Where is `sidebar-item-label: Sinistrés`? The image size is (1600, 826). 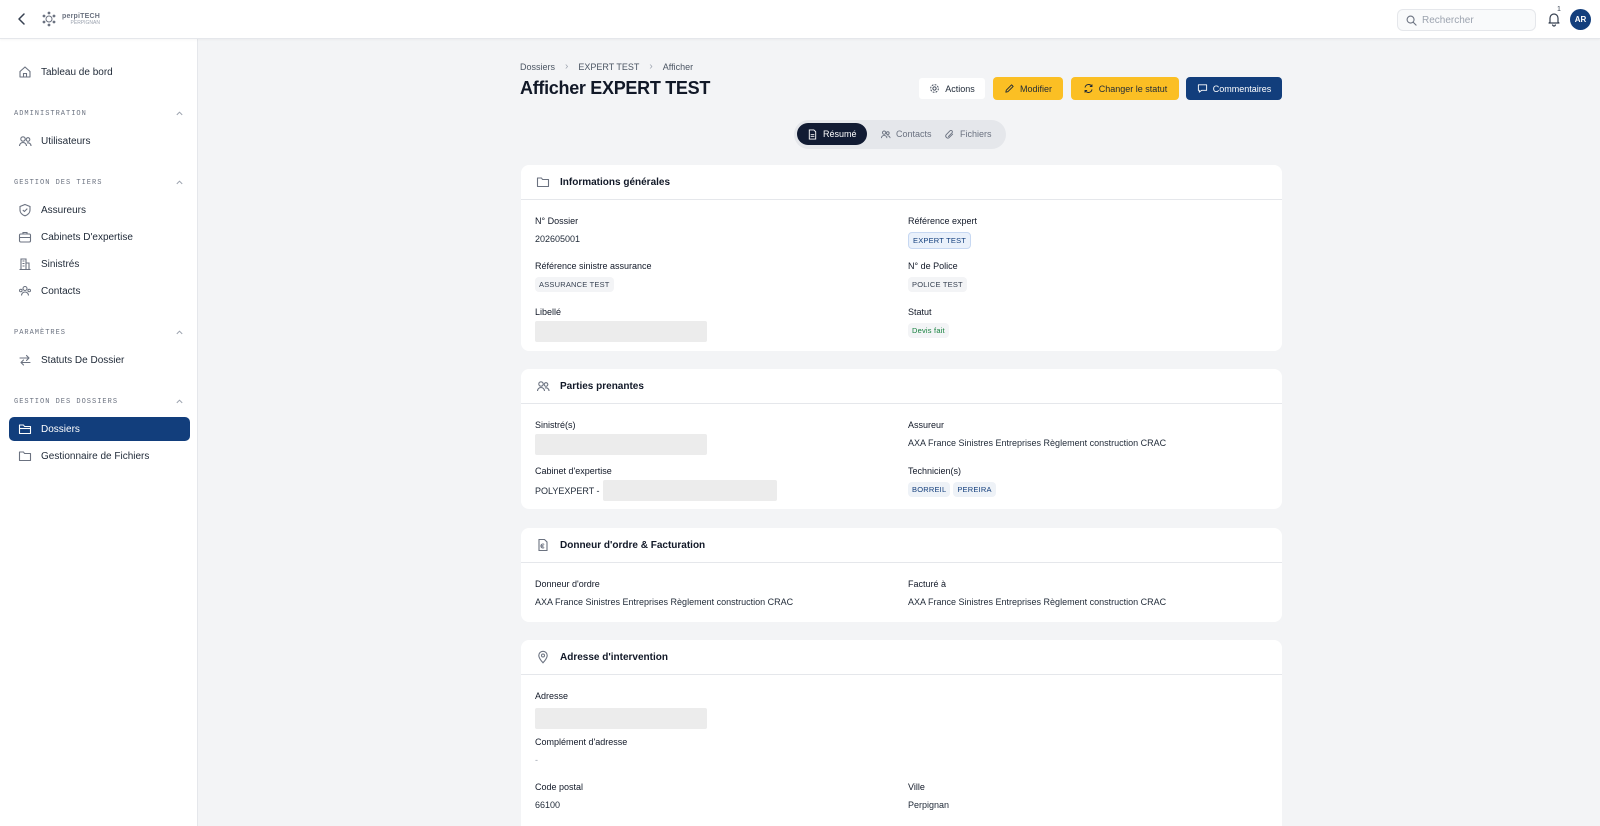
sidebar-item-label: Sinistrés is located at coordinates (60, 264).